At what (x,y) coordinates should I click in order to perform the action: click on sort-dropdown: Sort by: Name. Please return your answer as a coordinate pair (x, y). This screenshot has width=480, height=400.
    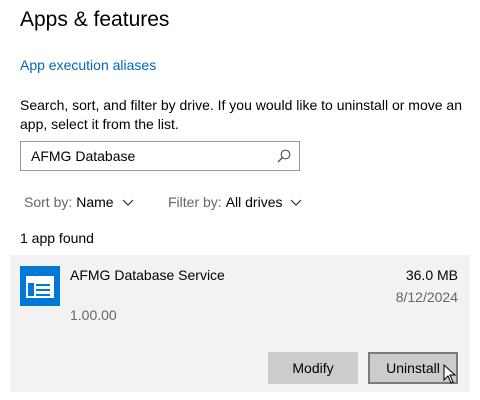
    Looking at the image, I should click on (79, 202).